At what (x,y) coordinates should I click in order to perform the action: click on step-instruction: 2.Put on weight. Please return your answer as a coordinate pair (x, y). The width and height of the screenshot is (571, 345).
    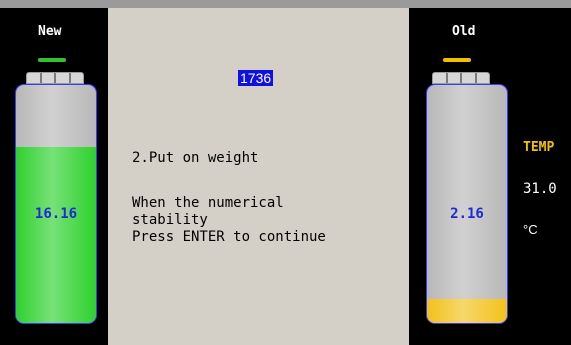
    Looking at the image, I should click on (195, 158).